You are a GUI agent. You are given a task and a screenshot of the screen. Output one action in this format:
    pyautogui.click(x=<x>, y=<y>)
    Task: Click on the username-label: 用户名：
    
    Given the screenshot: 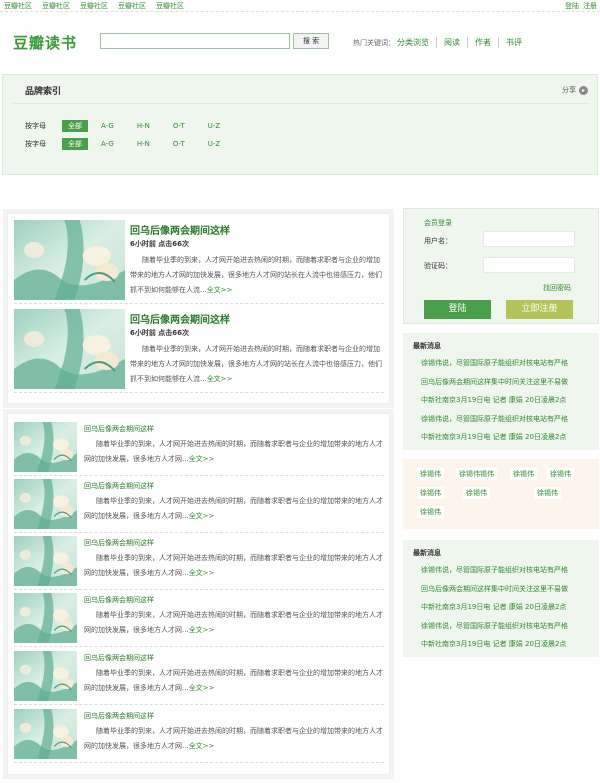 What is the action you would take?
    pyautogui.click(x=438, y=241)
    